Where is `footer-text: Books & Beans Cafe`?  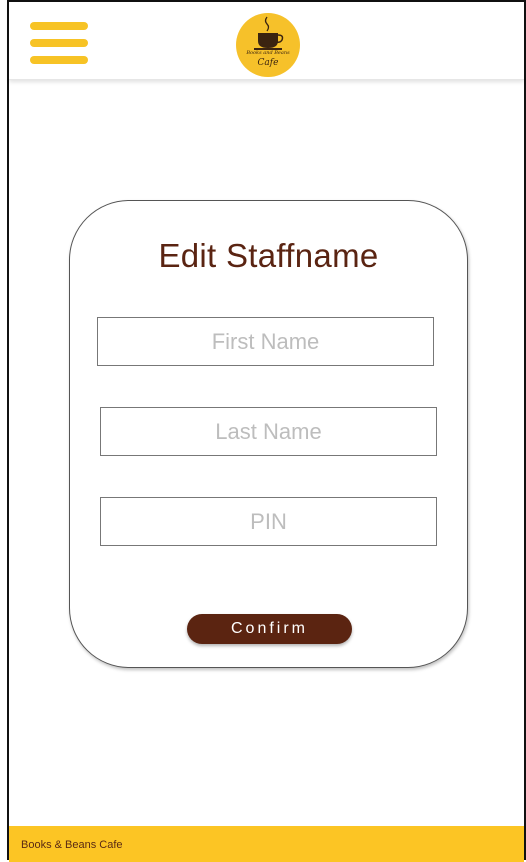
footer-text: Books & Beans Cafe is located at coordinates (72, 845).